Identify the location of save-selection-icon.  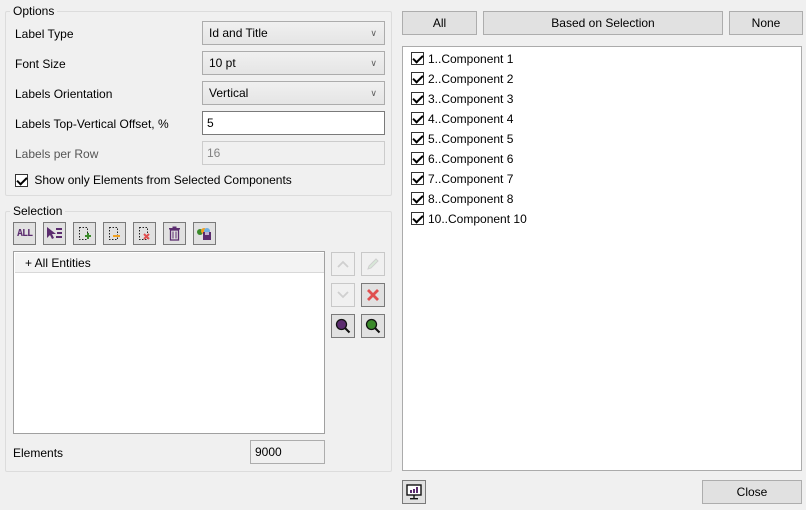
(204, 234).